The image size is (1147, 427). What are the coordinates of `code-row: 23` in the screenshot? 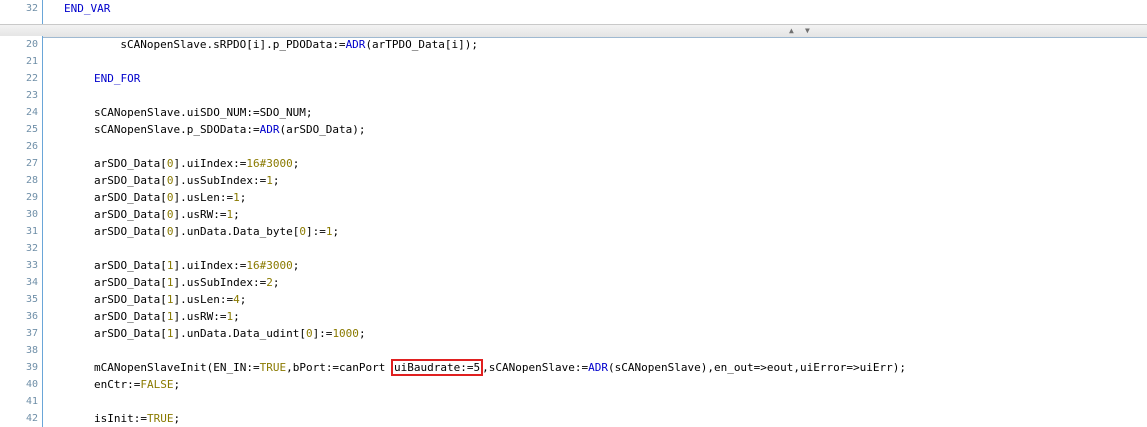 It's located at (573, 95).